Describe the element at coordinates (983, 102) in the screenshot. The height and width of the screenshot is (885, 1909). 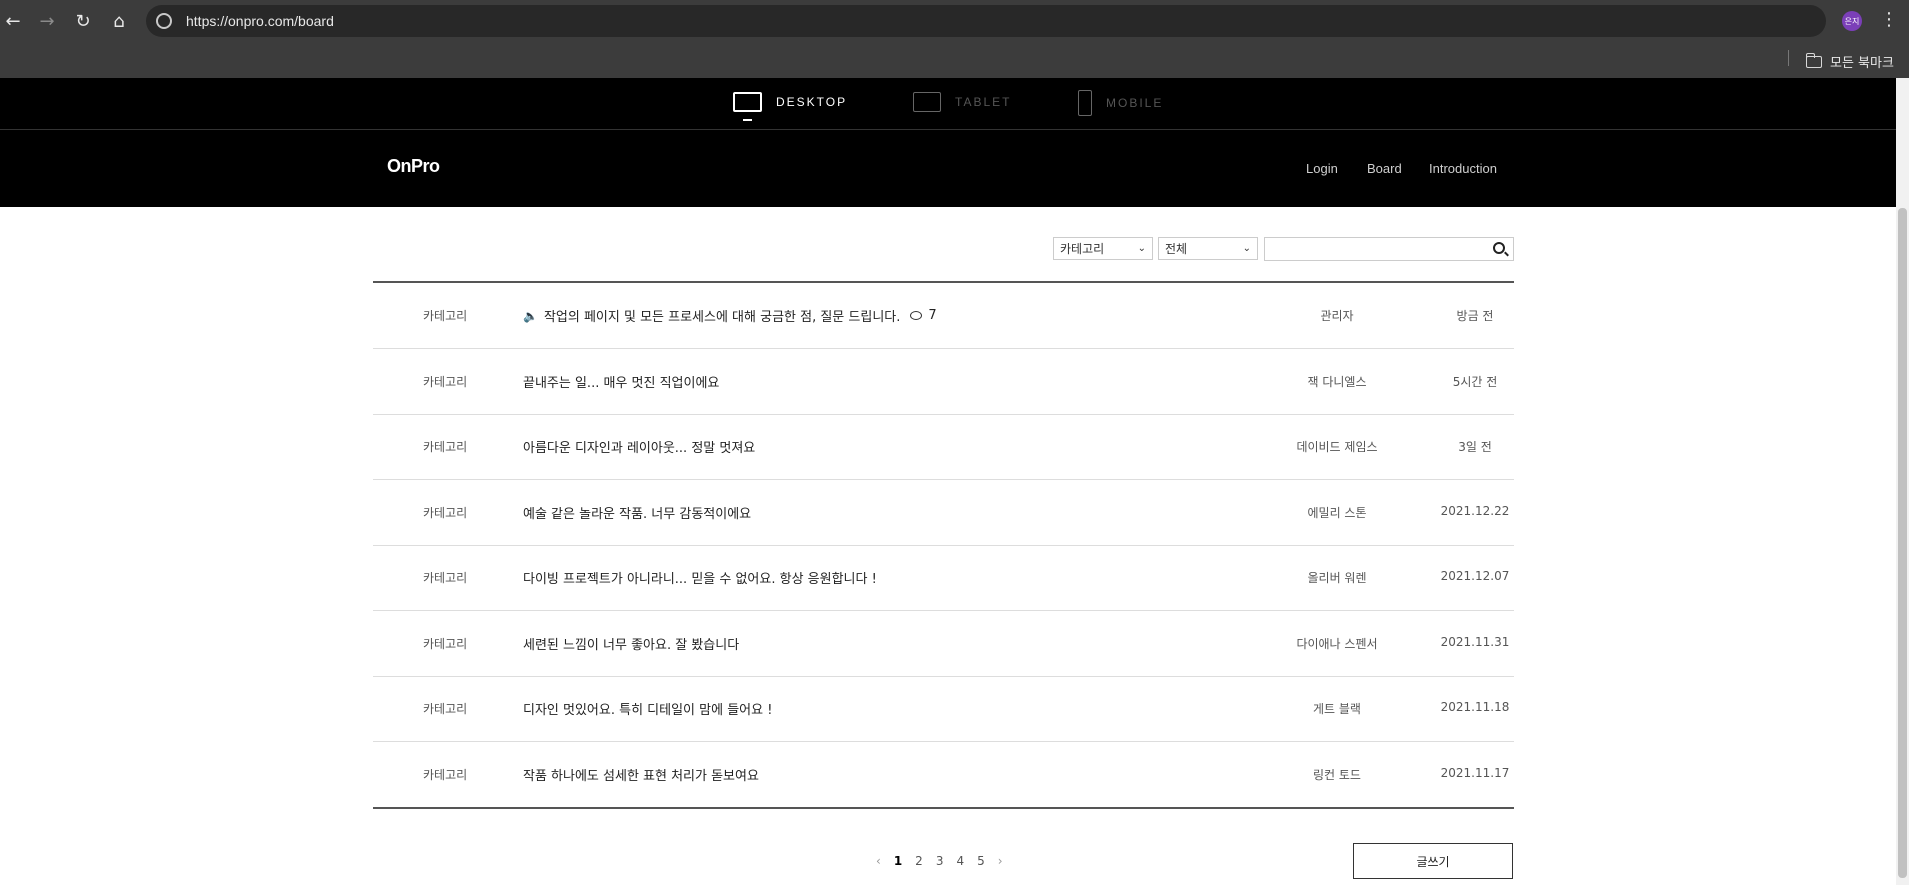
I see `device-tablet-label: TABLET` at that location.